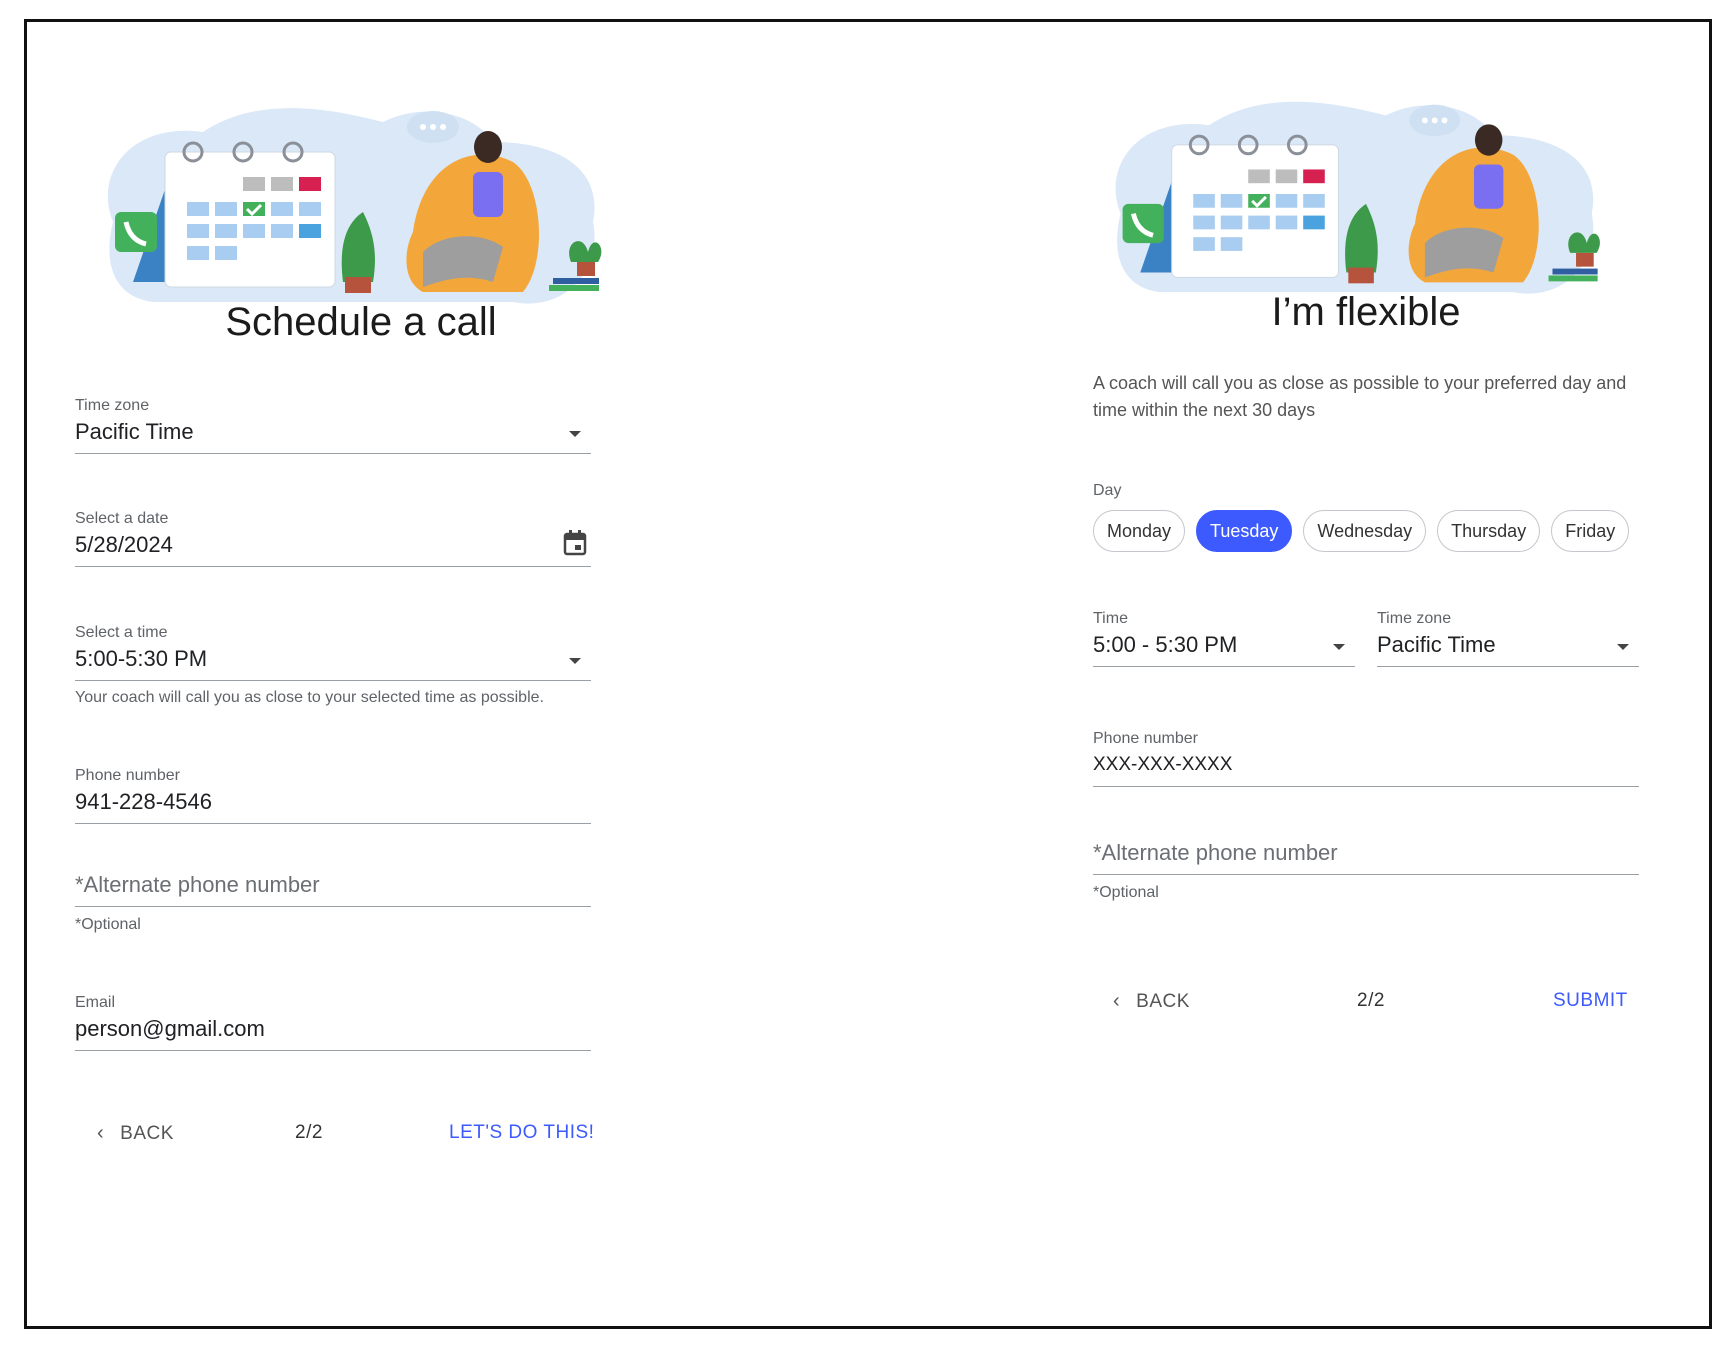  Describe the element at coordinates (1139, 531) in the screenshot. I see `day-chip-monday: Monday` at that location.